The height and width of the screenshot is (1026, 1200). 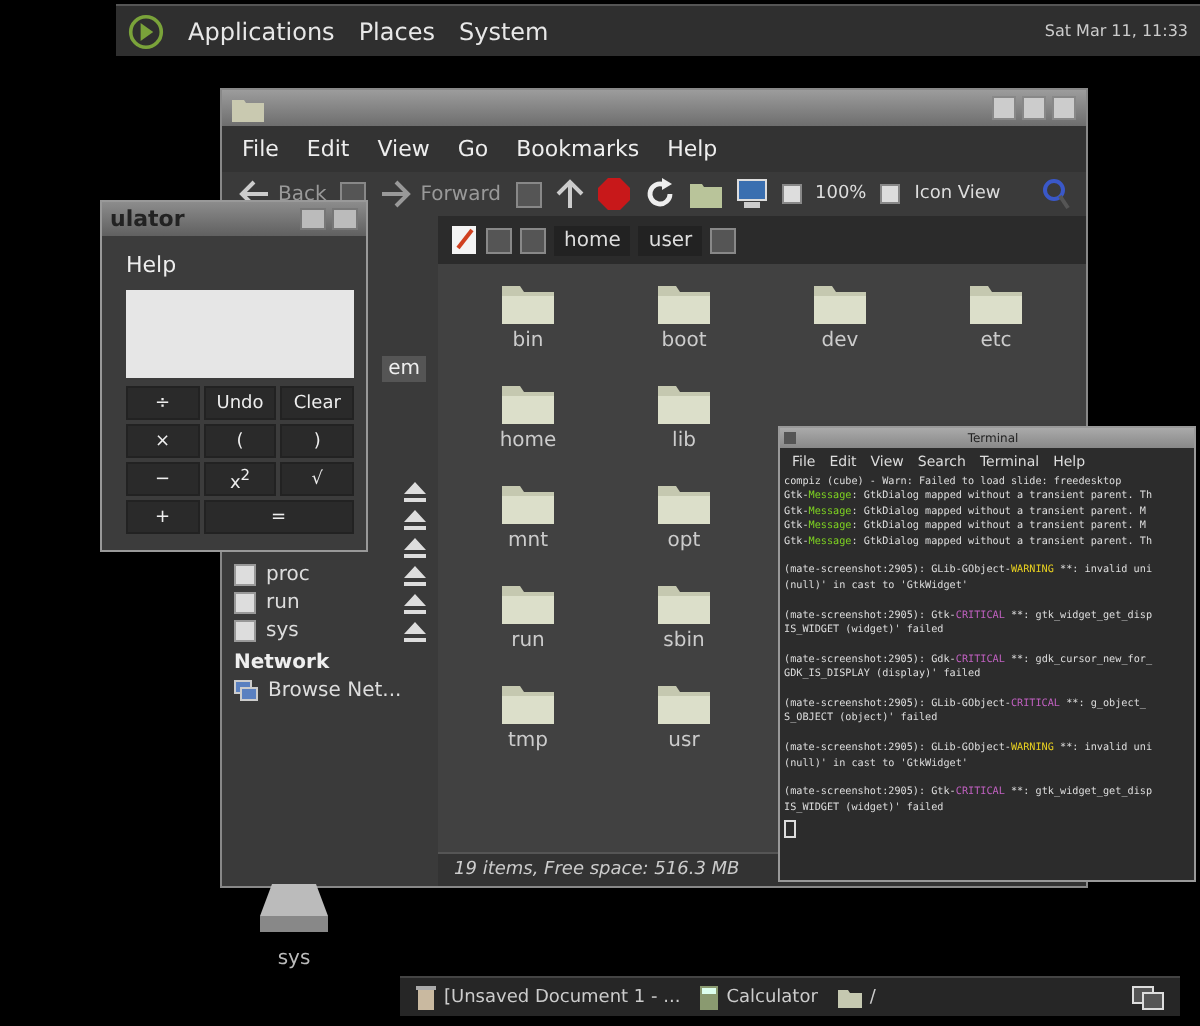 What do you see at coordinates (404, 369) in the screenshot?
I see `sidebar-tab: em` at bounding box center [404, 369].